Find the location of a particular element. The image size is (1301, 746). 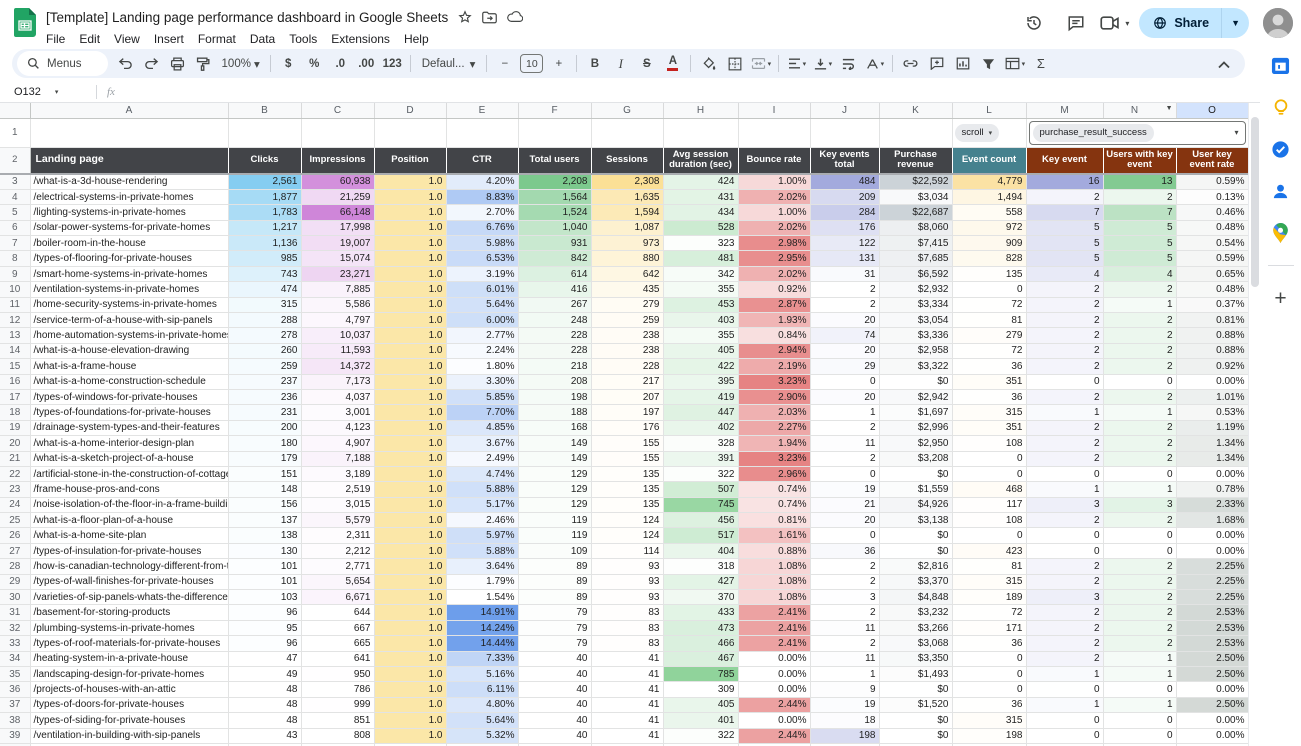

cell: 179 is located at coordinates (265, 459).